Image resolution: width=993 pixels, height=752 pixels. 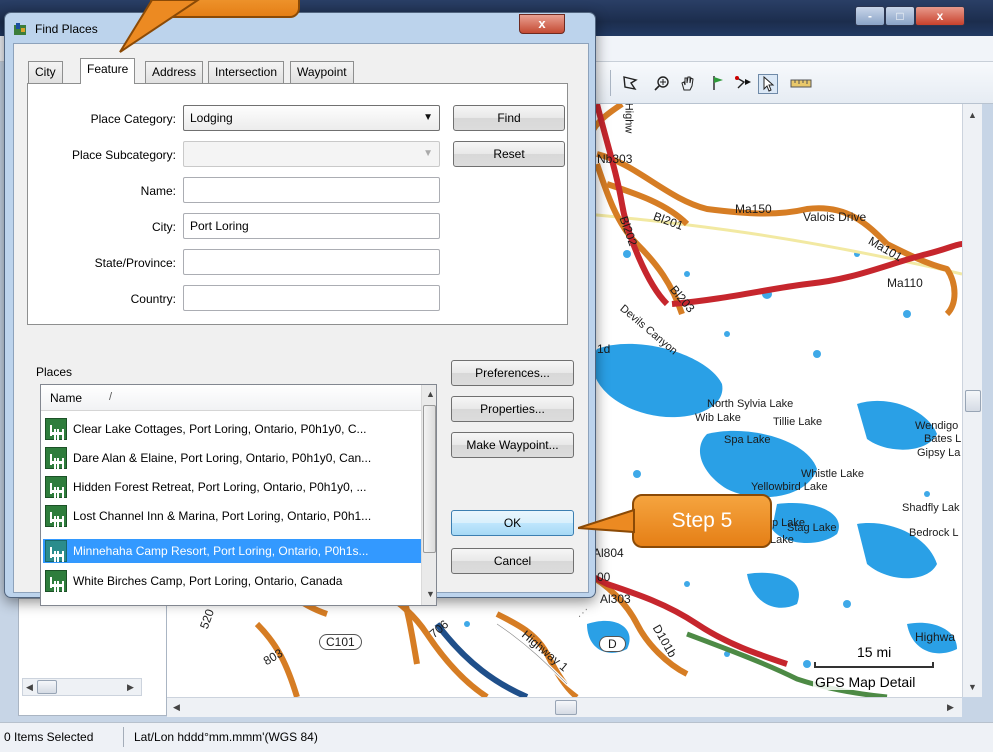 What do you see at coordinates (688, 84) in the screenshot?
I see `pan-hand-icon` at bounding box center [688, 84].